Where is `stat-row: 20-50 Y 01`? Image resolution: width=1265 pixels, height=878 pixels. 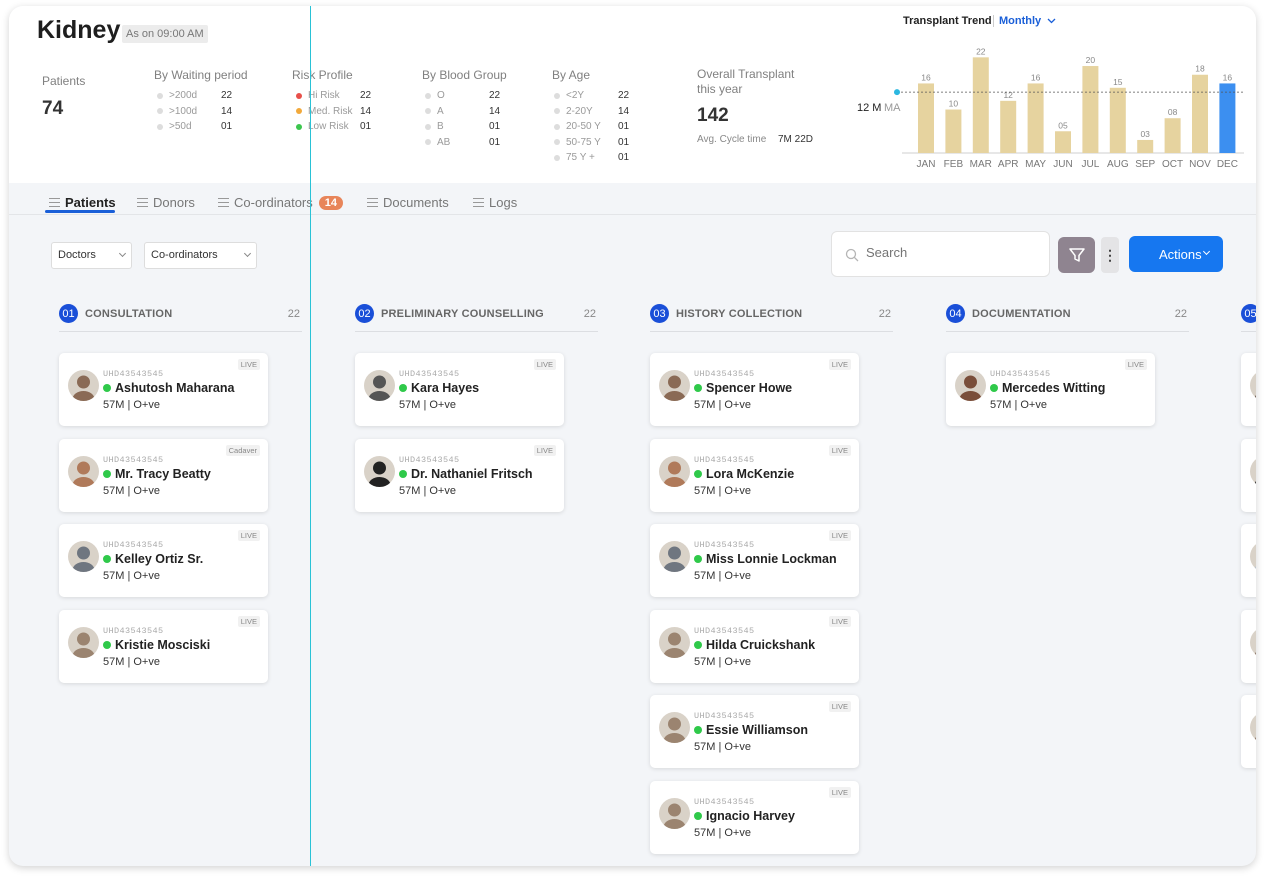 stat-row: 20-50 Y 01 is located at coordinates (591, 127).